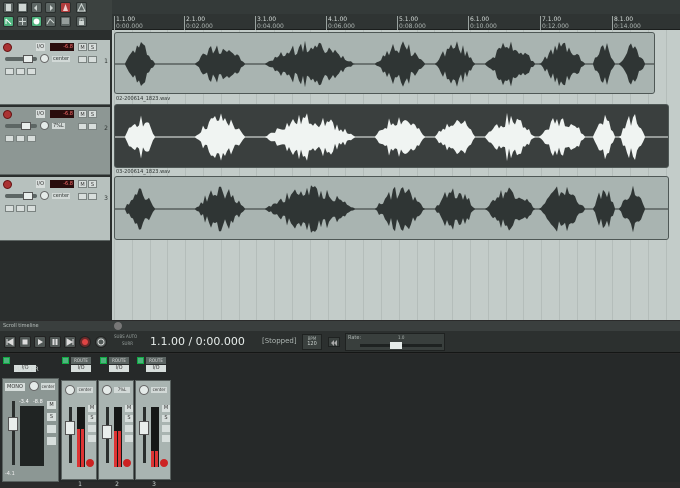  I want to click on track-header-1: I/O -6.8 M S center 1, so click(55, 72).